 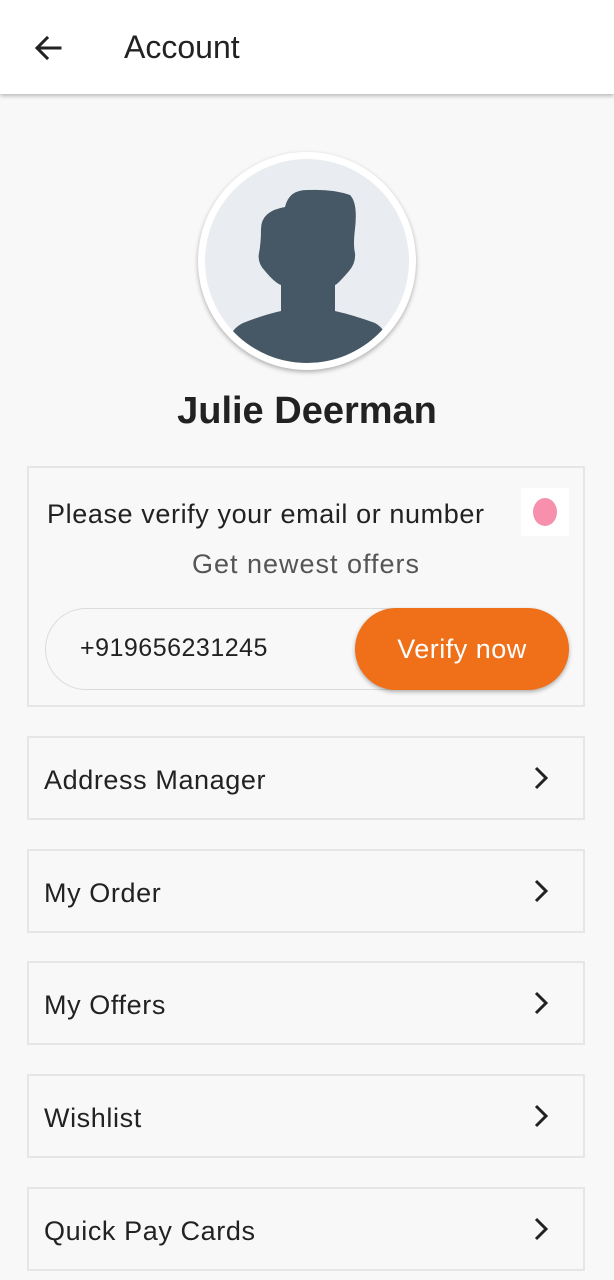 What do you see at coordinates (306, 778) in the screenshot?
I see `menu-item-address-manager: Address Manager` at bounding box center [306, 778].